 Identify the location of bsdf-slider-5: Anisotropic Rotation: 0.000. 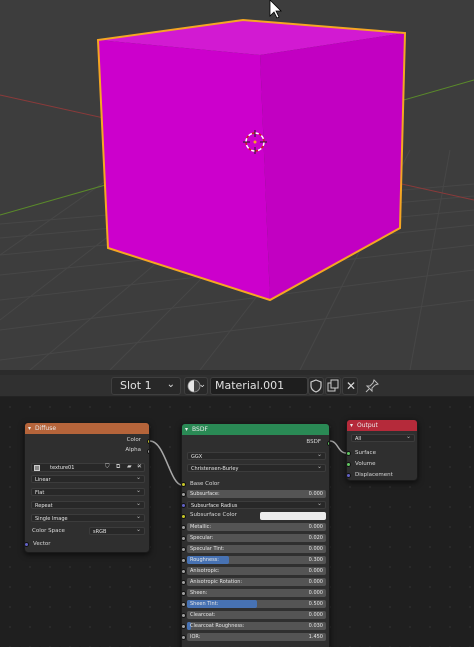
(256, 582).